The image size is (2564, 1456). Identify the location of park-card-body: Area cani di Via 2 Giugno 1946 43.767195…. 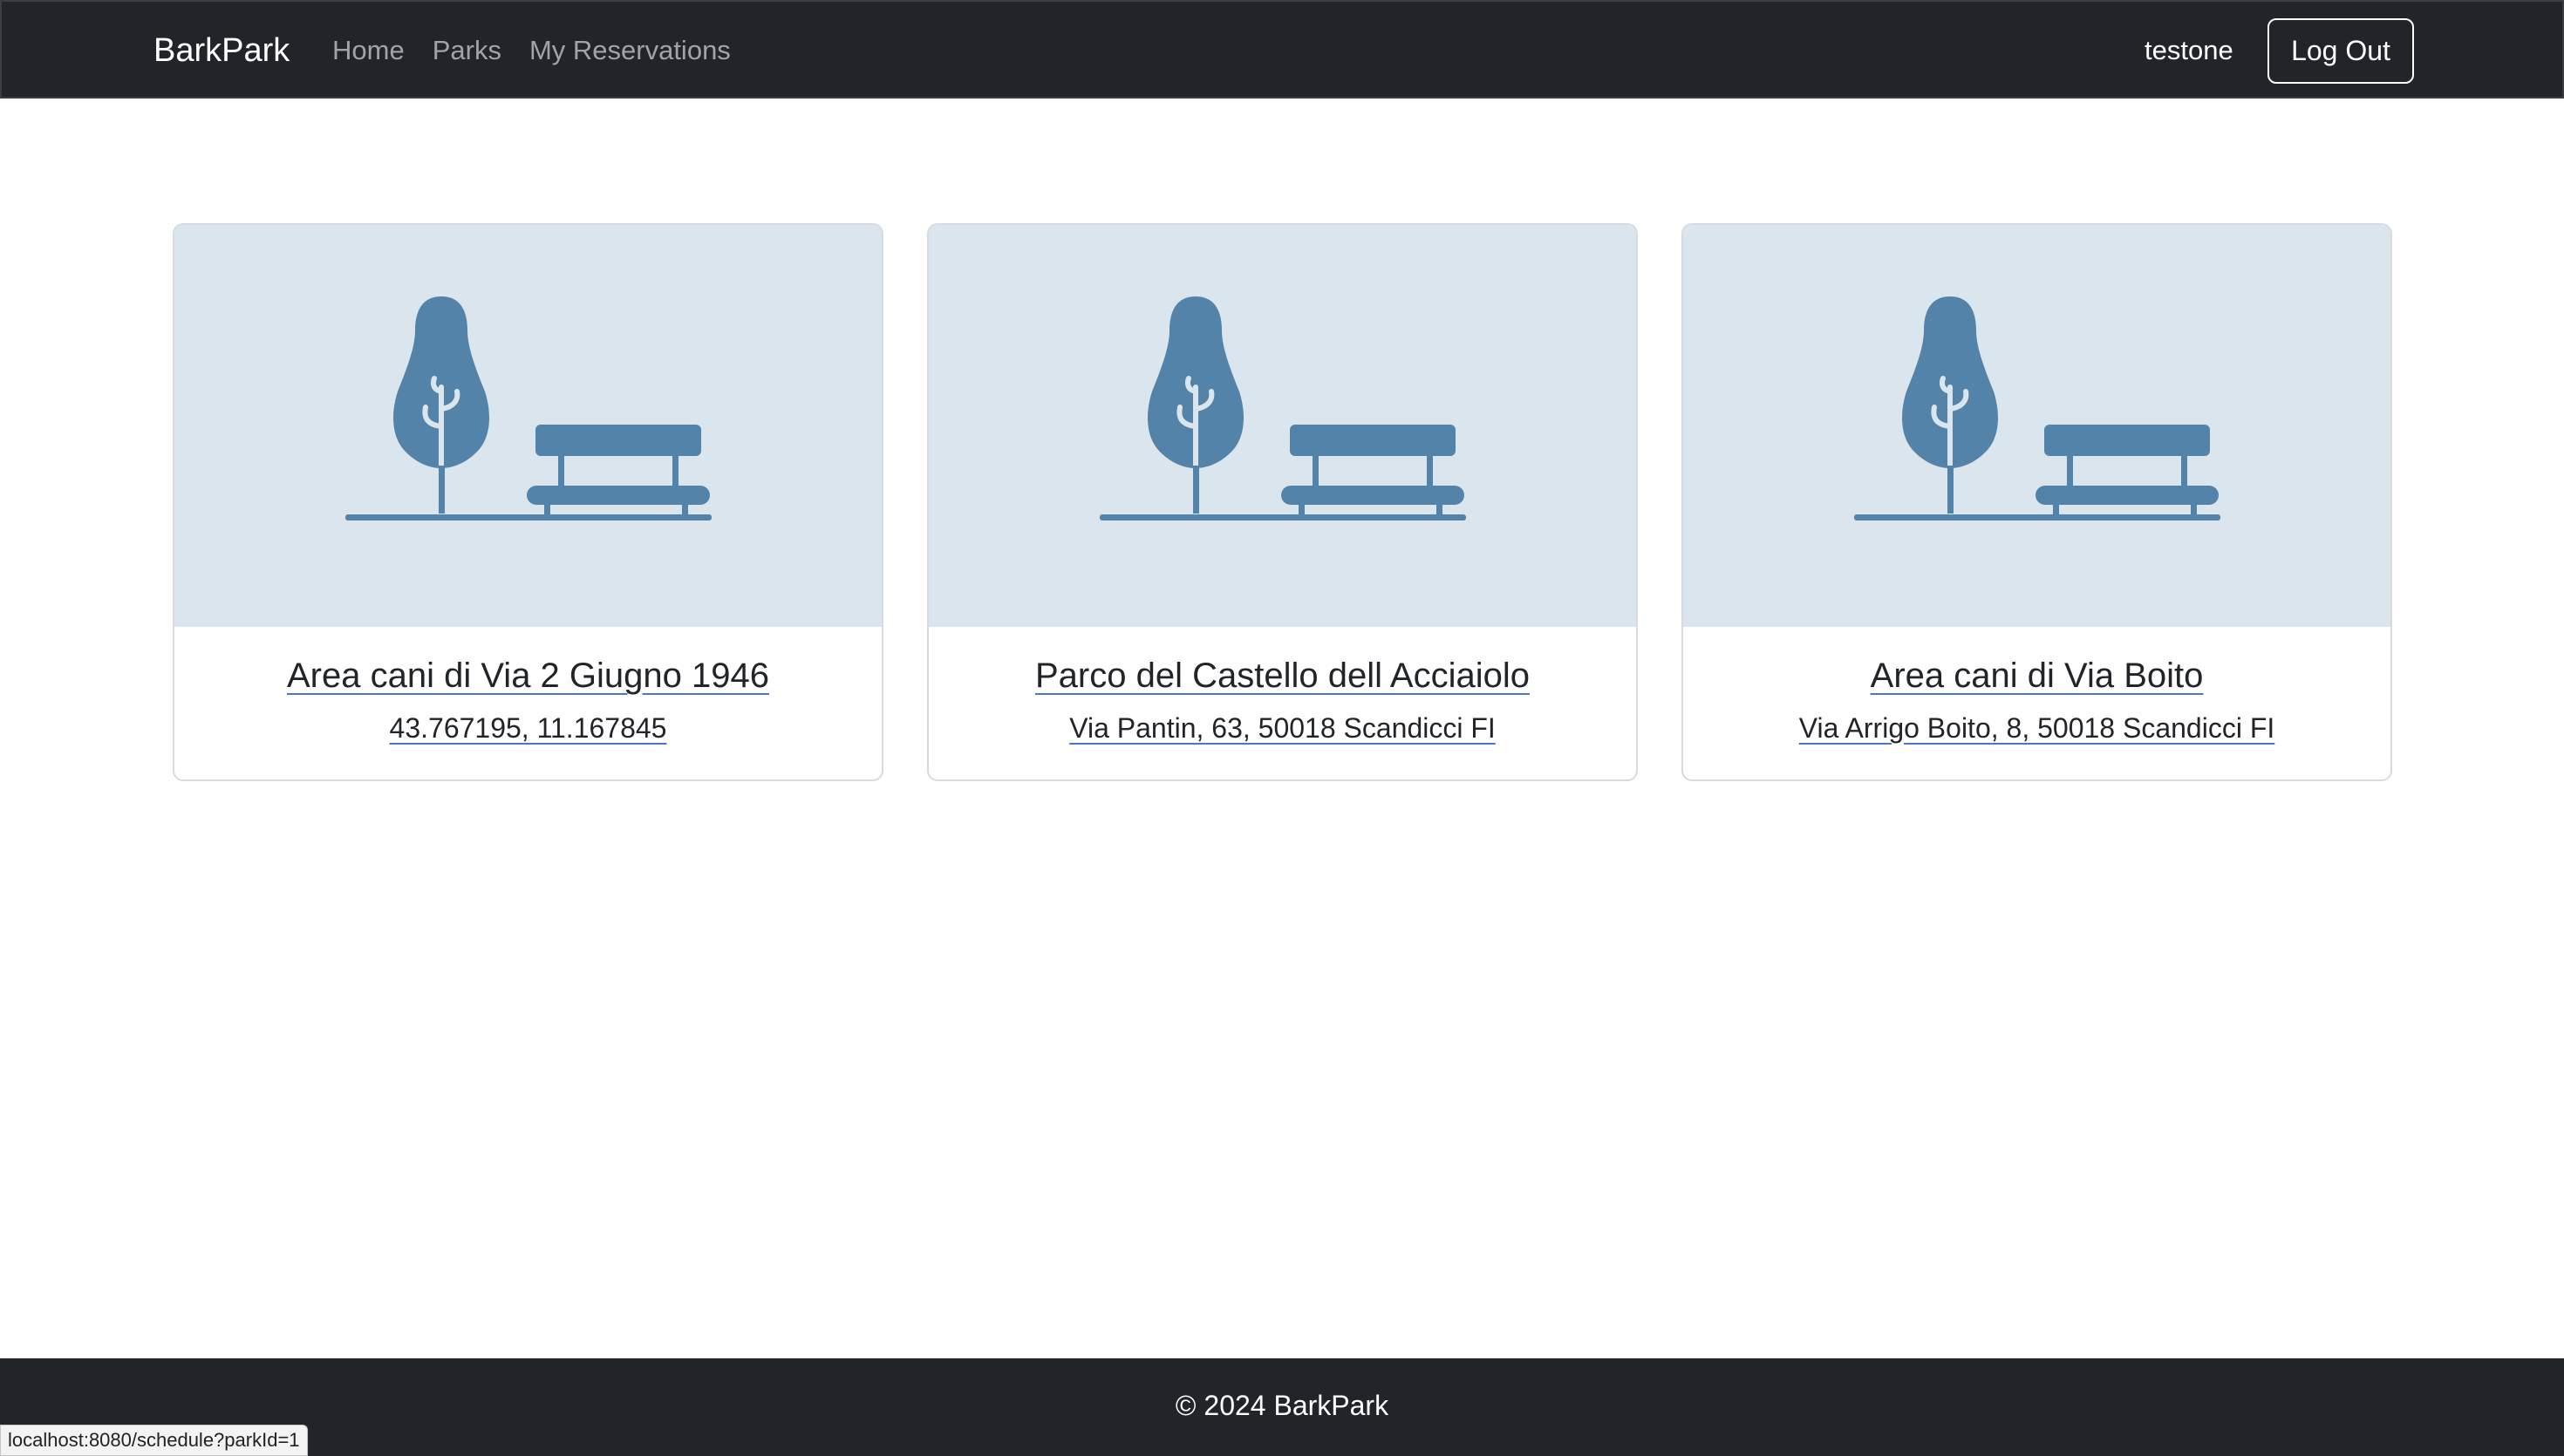
(528, 687).